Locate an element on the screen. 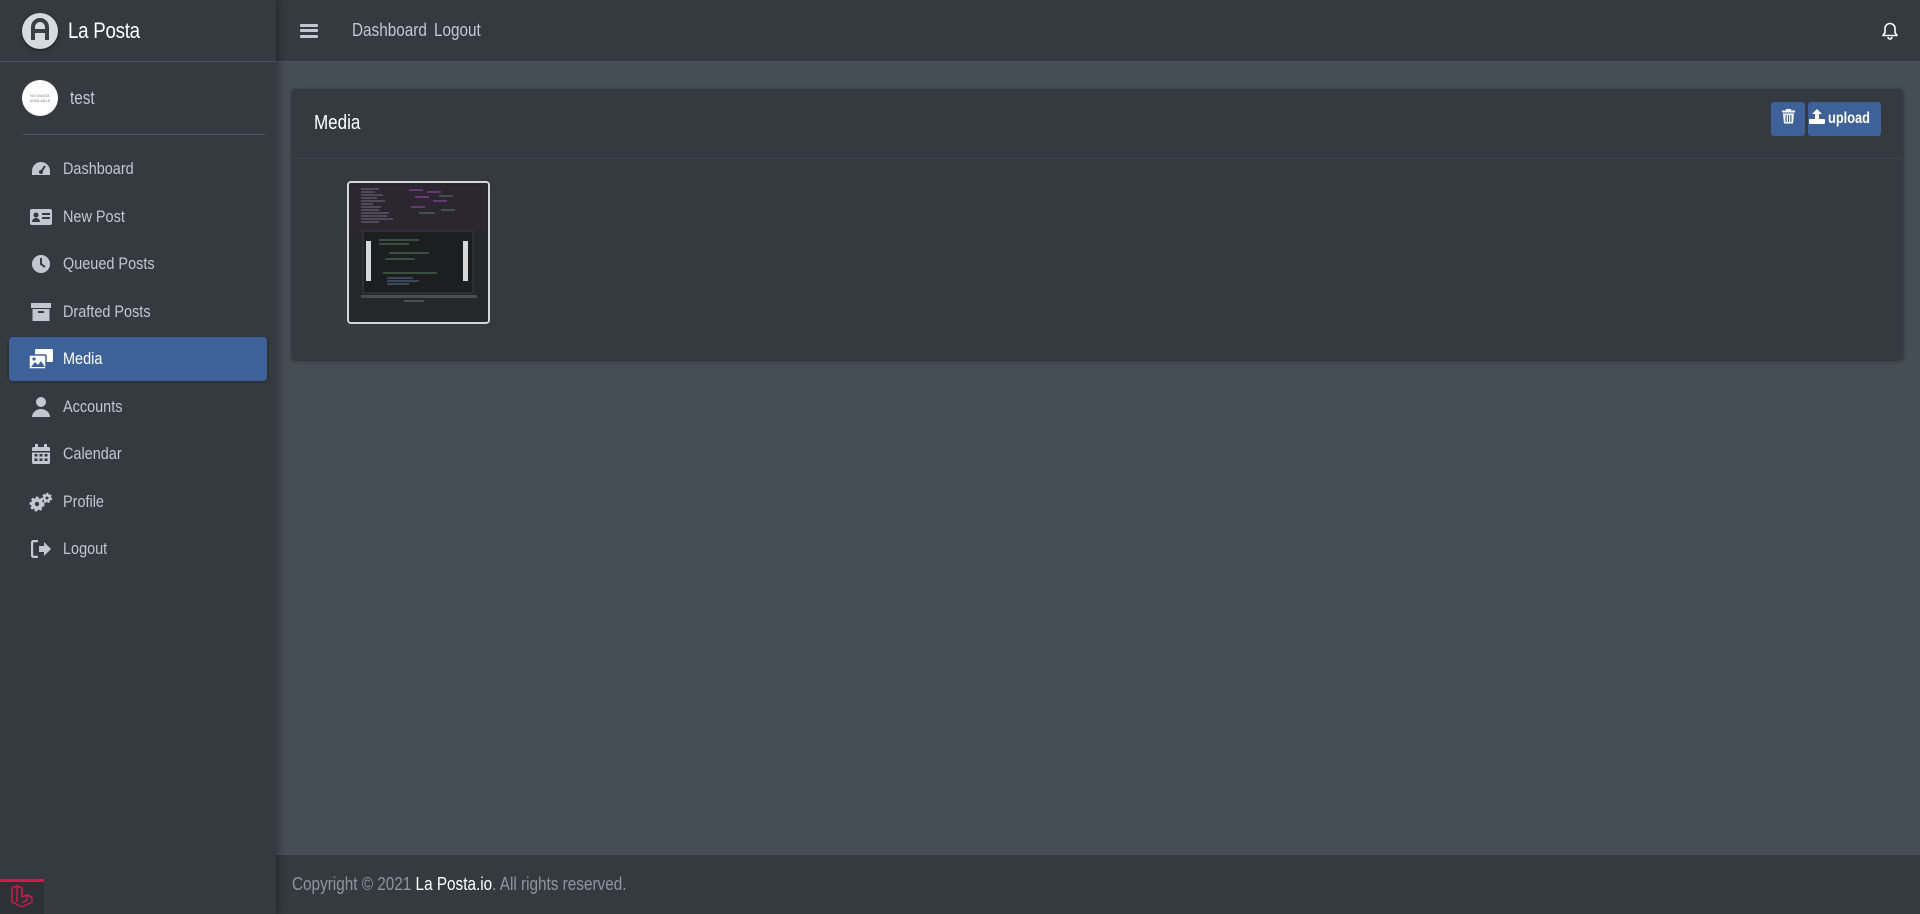 Image resolution: width=1920 pixels, height=914 pixels. archive-icon is located at coordinates (41, 312).